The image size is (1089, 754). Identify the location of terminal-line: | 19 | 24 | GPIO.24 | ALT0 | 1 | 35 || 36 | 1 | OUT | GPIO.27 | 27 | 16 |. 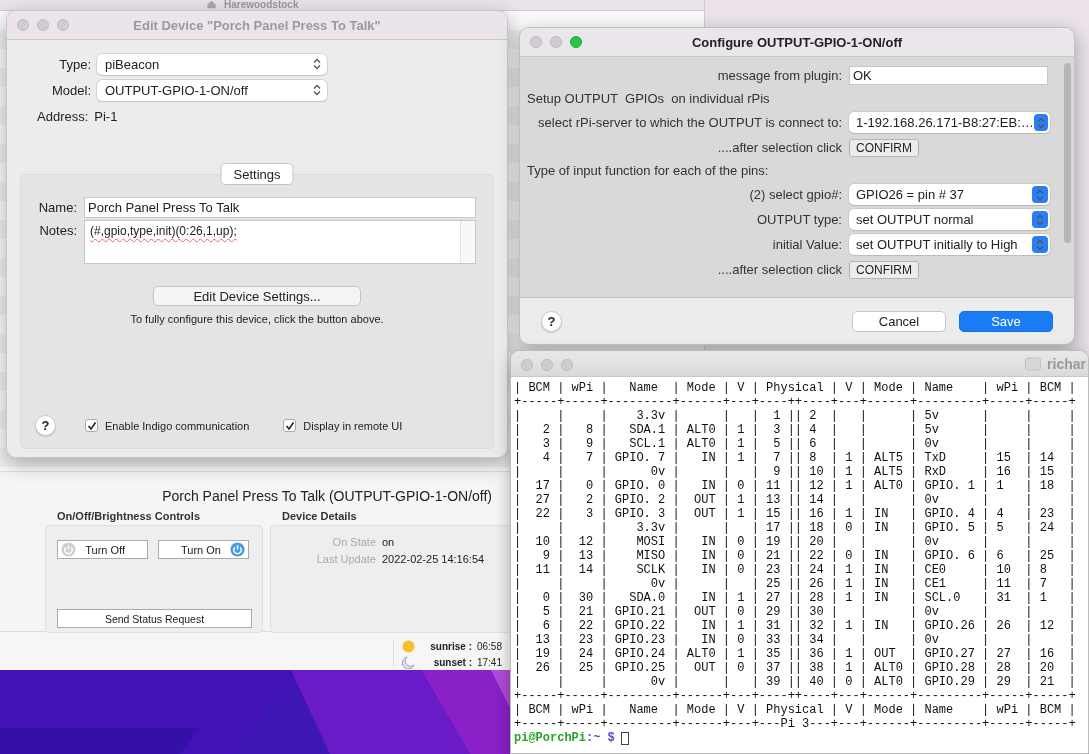
(795, 654).